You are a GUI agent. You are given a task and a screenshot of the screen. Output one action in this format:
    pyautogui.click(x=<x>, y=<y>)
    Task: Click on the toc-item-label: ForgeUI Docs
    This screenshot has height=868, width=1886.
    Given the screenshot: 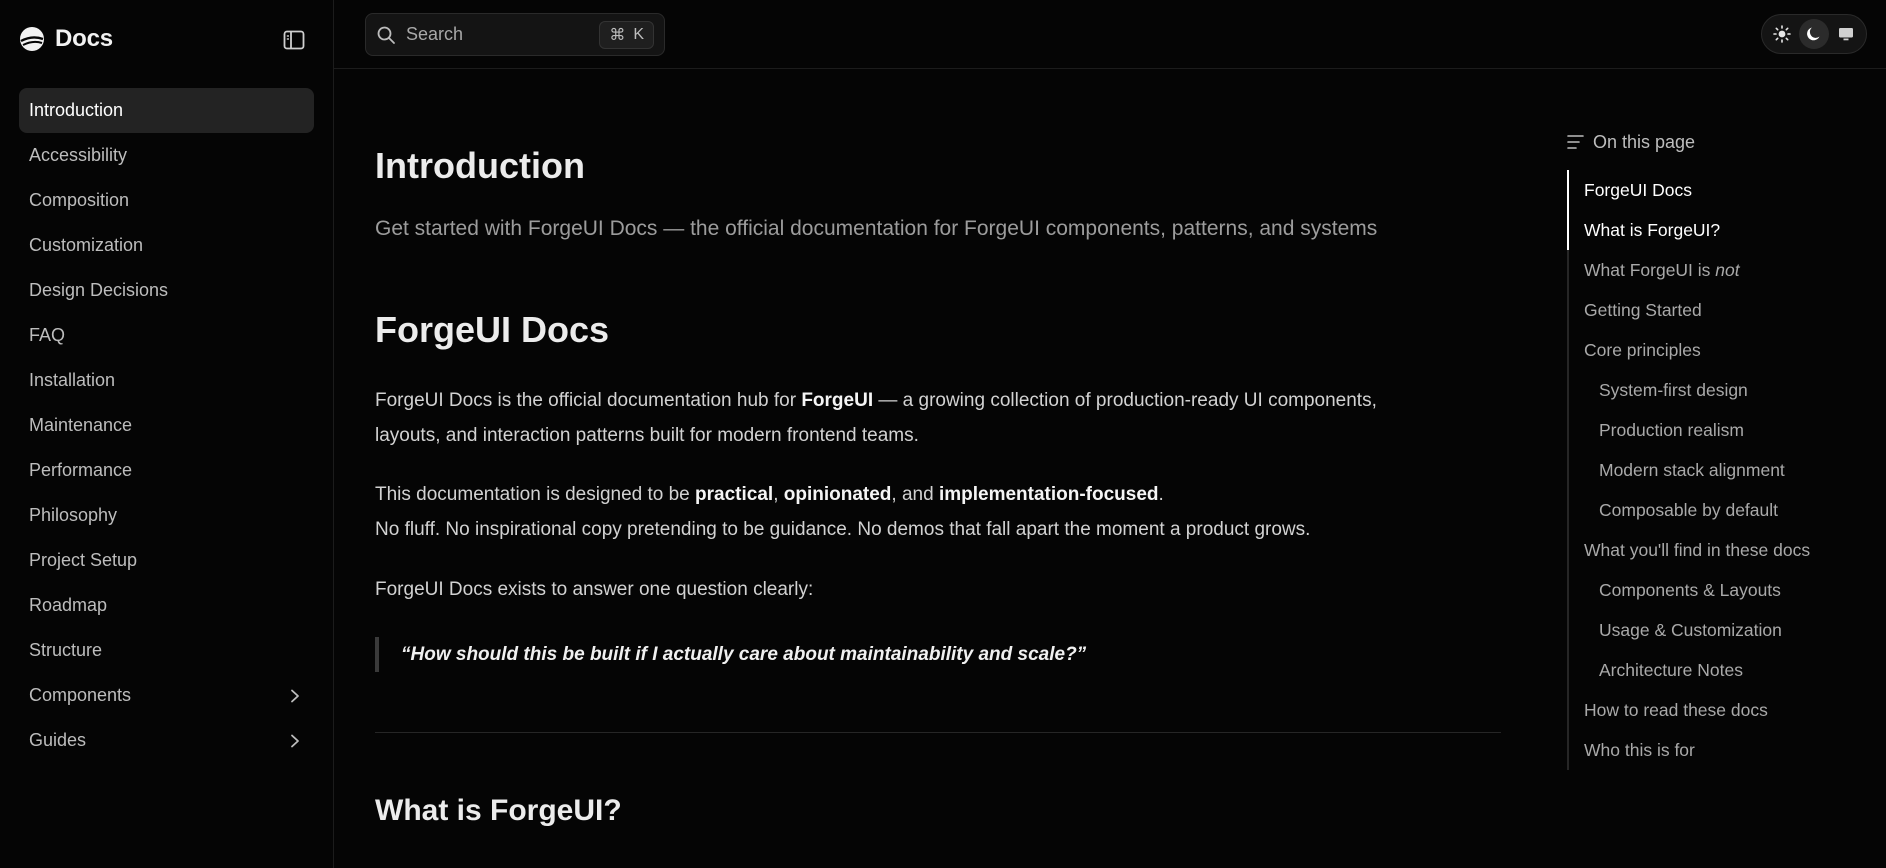 What is the action you would take?
    pyautogui.click(x=1638, y=189)
    